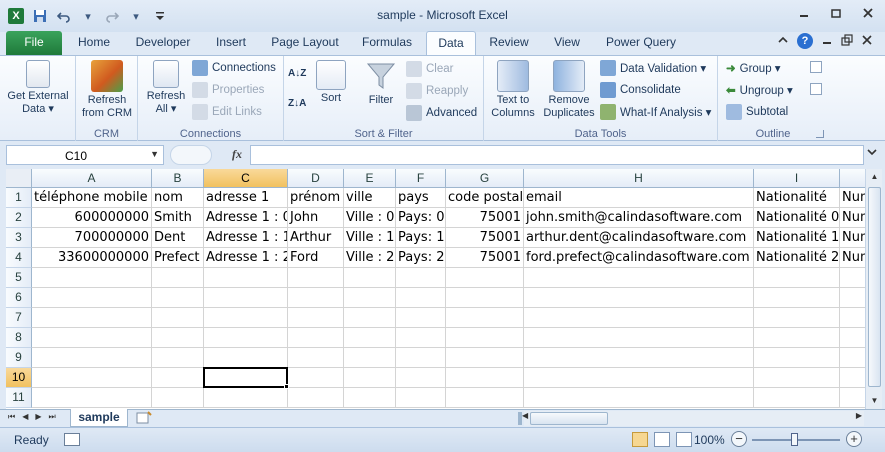  Describe the element at coordinates (370, 338) in the screenshot. I see `cell-e8` at that location.